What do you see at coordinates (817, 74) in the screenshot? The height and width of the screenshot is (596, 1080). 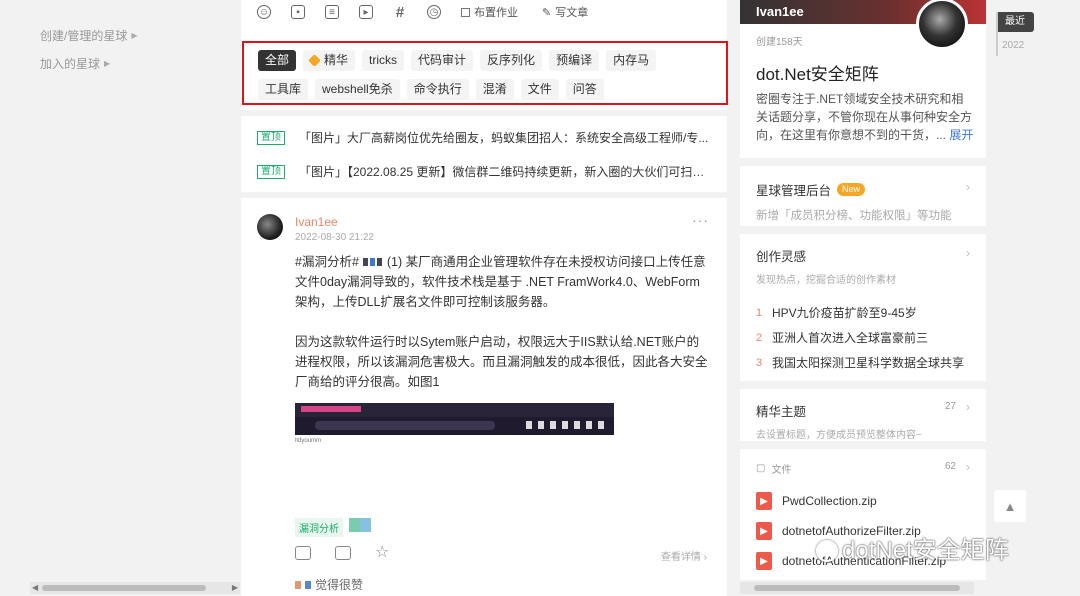 I see `star-name: dot.Net安全矩阵` at bounding box center [817, 74].